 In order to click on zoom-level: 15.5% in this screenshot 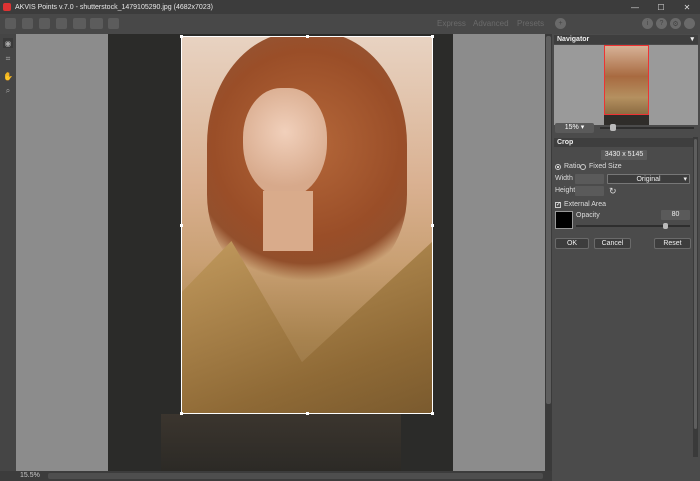, I will do `click(30, 475)`.